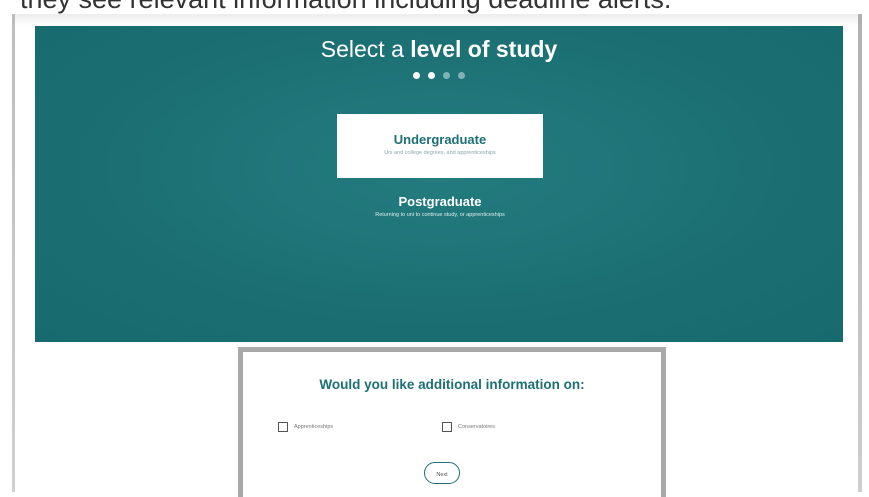  I want to click on apprenticeships-option: Apprenticeships, so click(305, 427).